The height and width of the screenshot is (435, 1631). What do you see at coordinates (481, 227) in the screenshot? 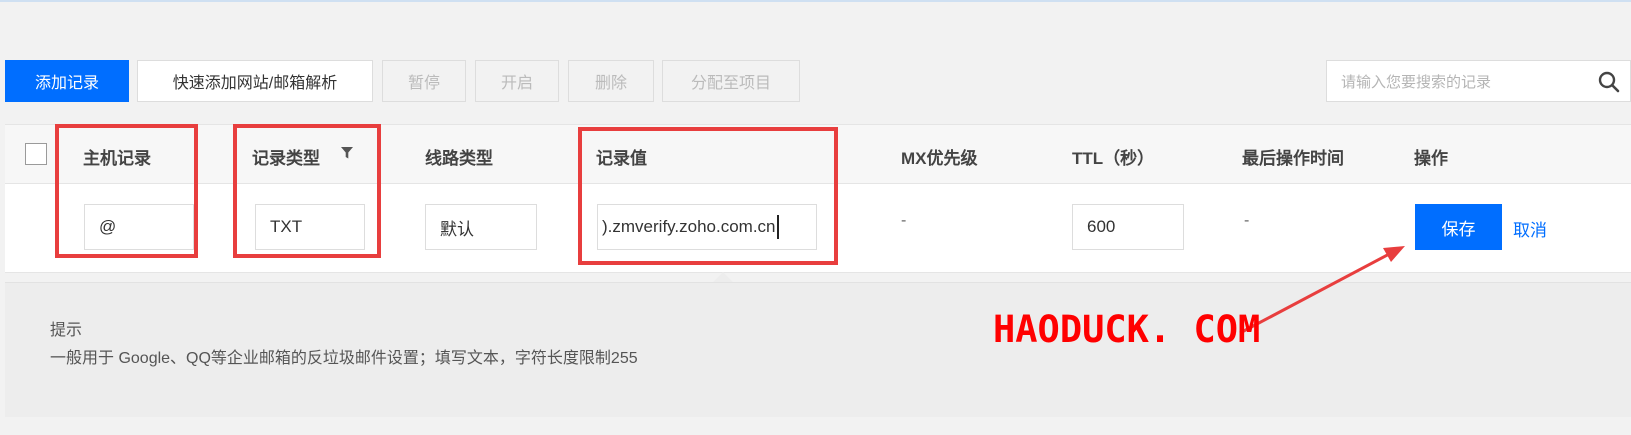
I see `line-select: 默认` at bounding box center [481, 227].